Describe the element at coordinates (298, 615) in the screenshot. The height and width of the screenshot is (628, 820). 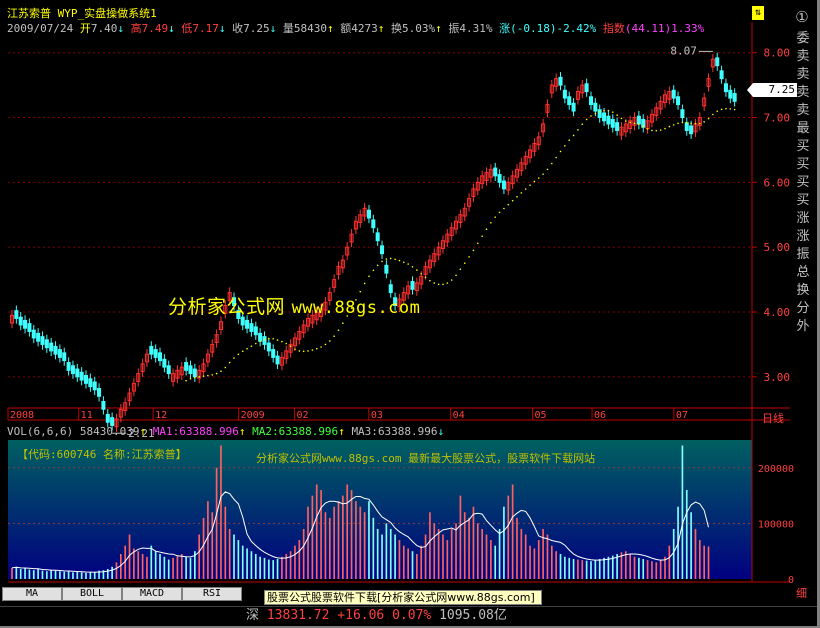
I see `status-index: 13831.72` at that location.